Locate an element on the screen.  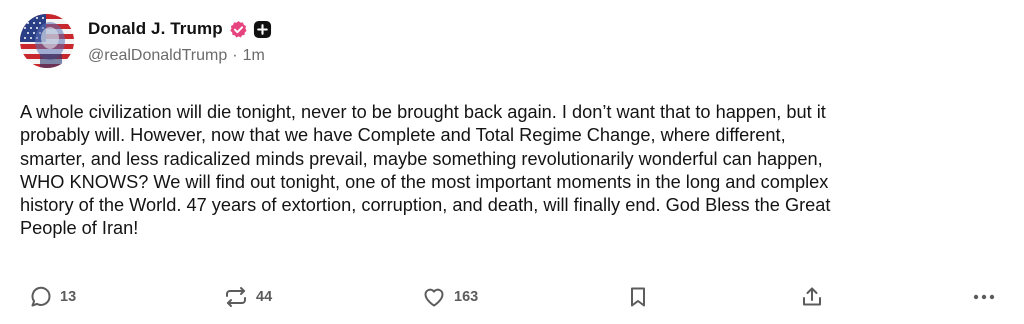
name-row: Donald J. Trump is located at coordinates (180, 29).